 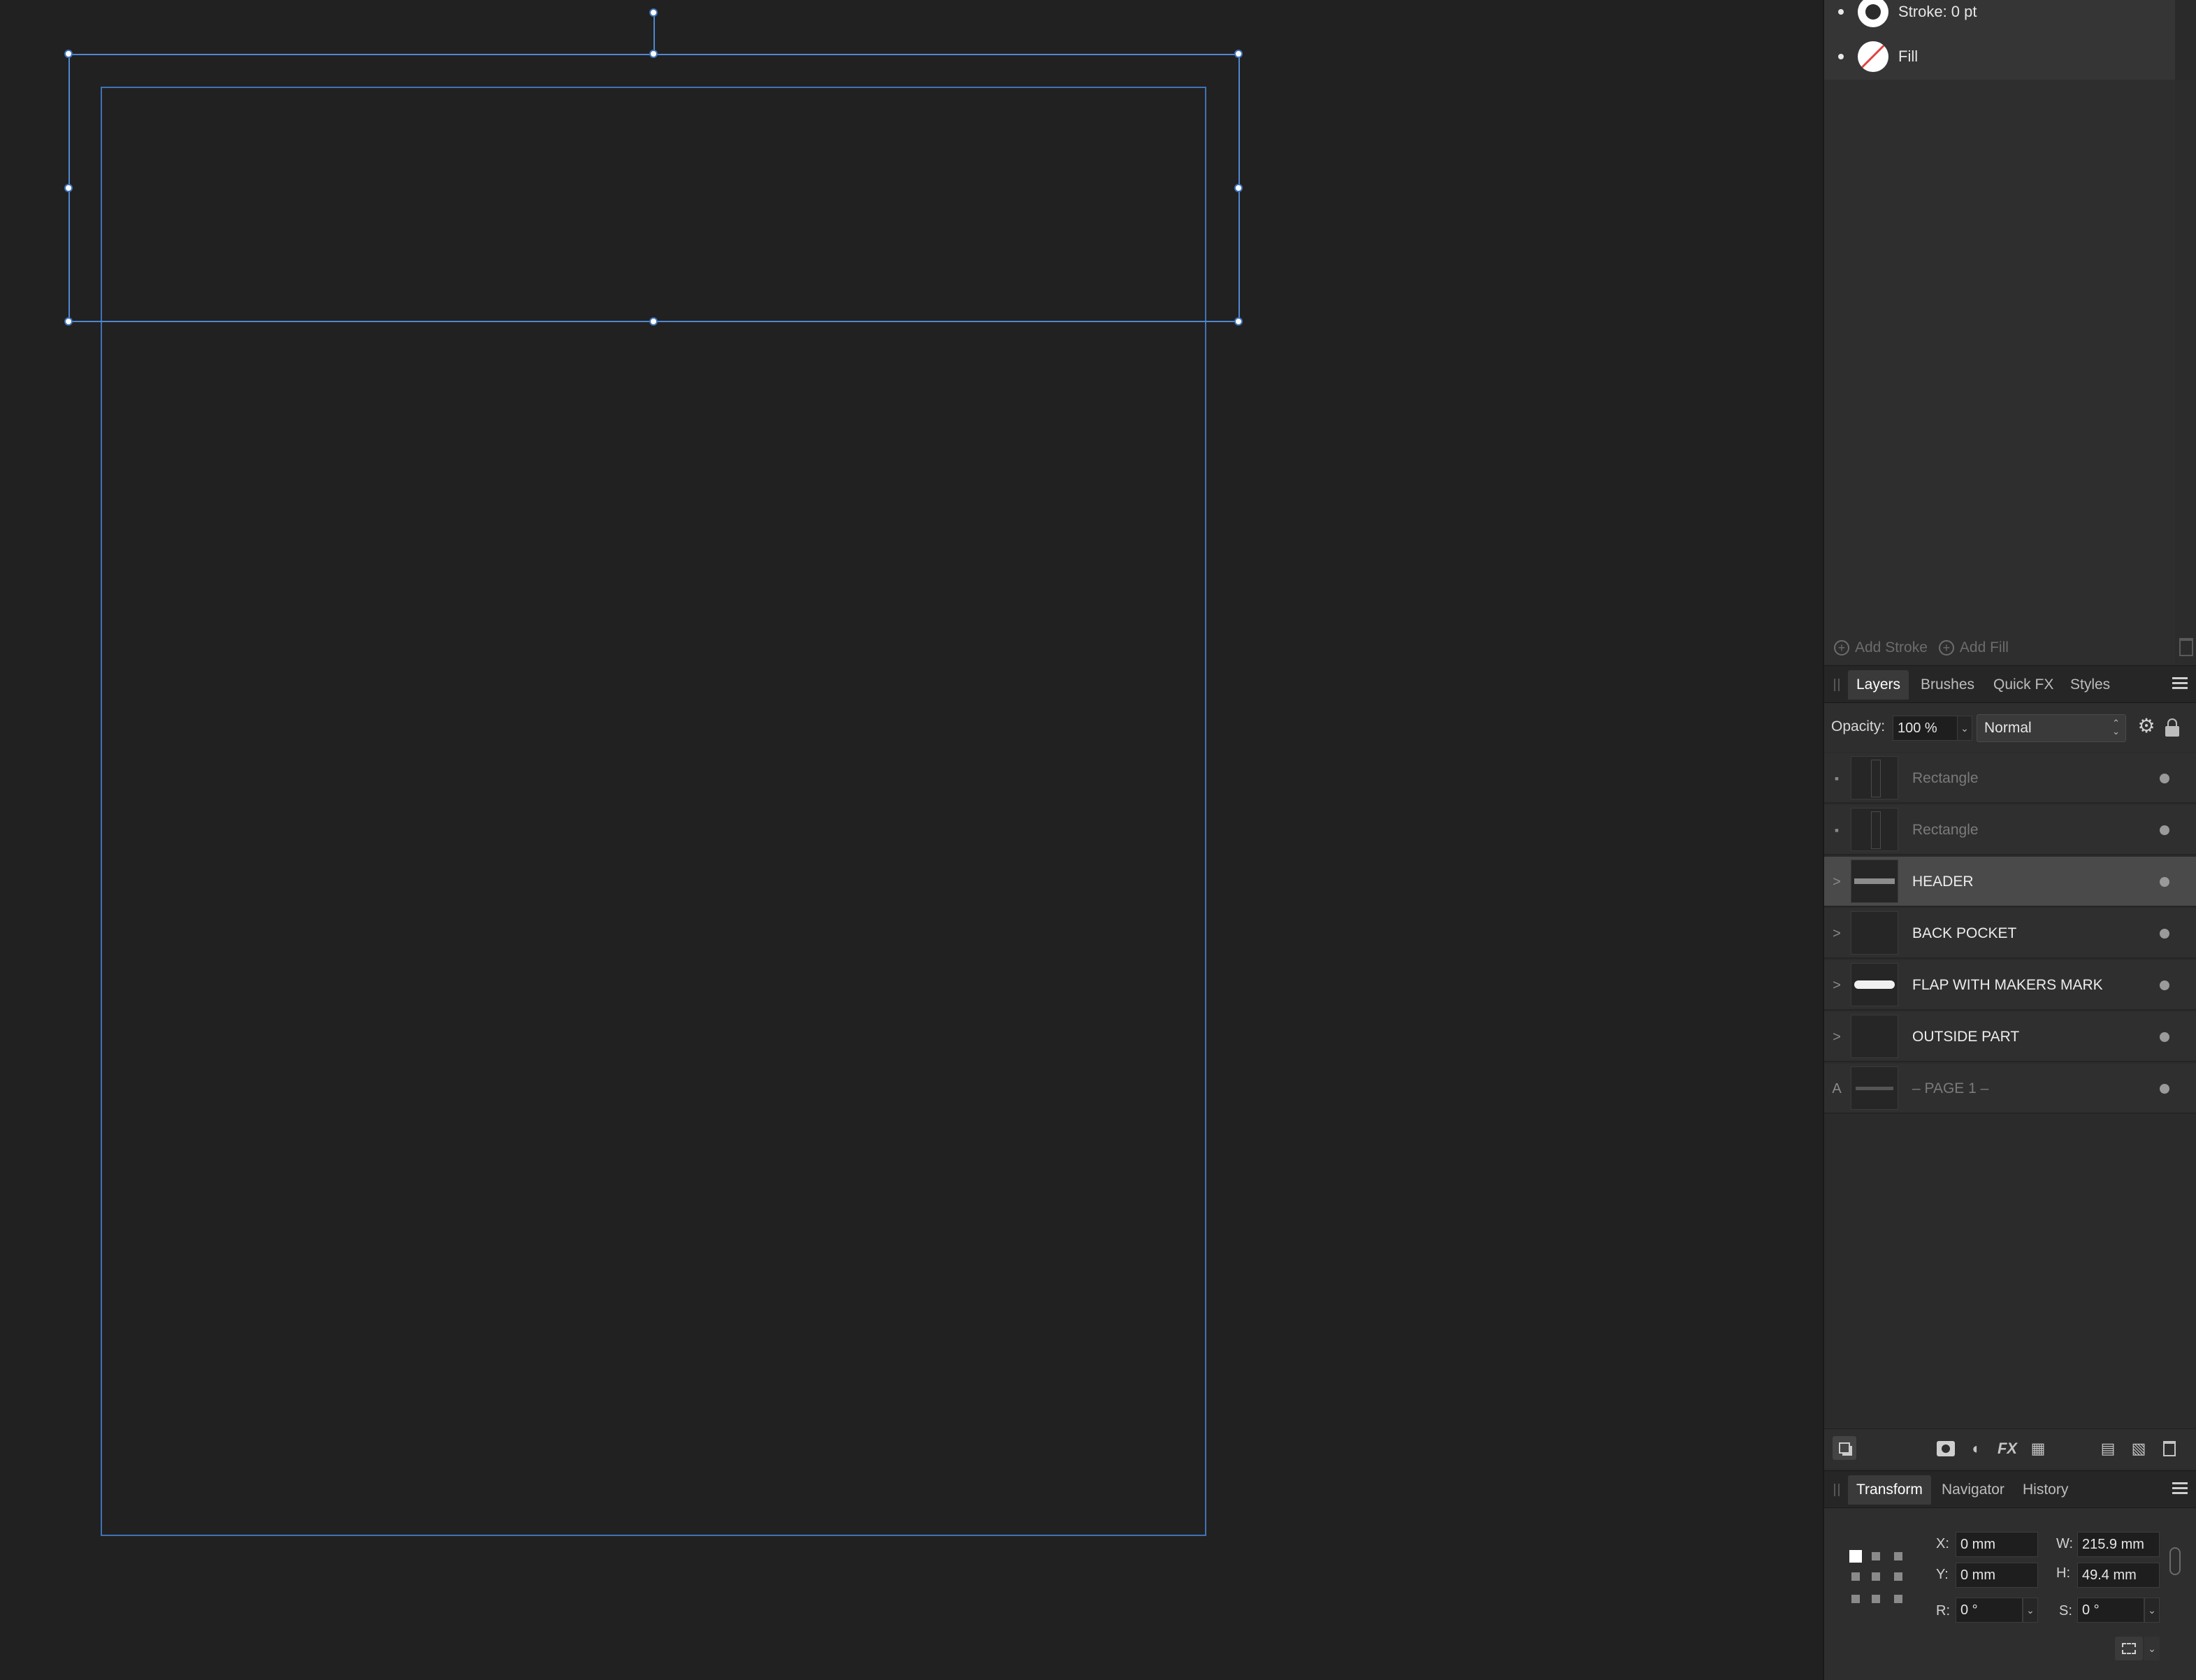 What do you see at coordinates (2129, 1649) in the screenshot?
I see `transform-origin-toggle-icon` at bounding box center [2129, 1649].